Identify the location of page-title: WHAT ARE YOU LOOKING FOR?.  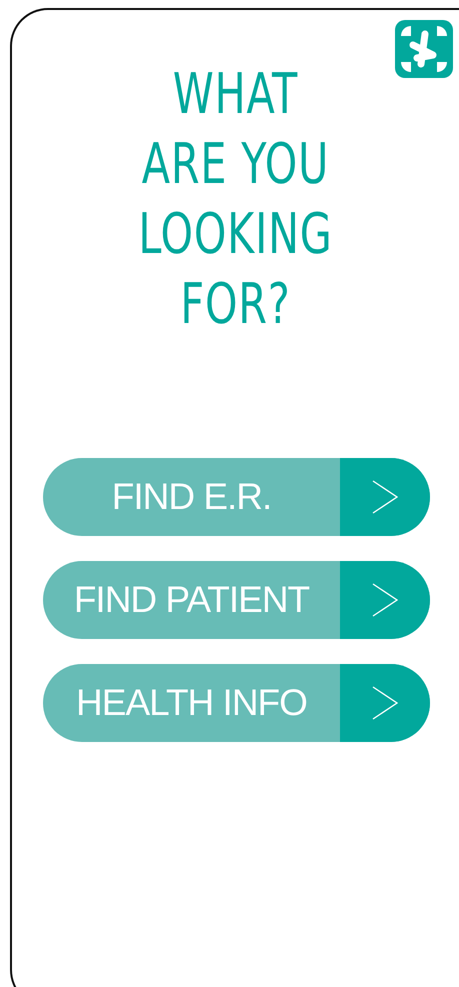
(235, 200).